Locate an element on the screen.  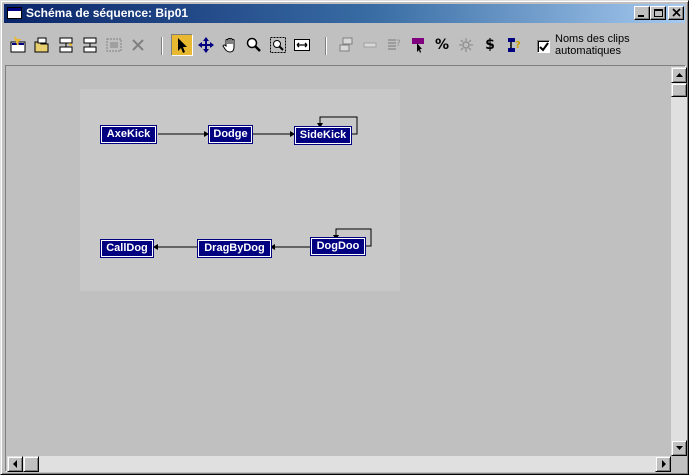
scroll-left-button is located at coordinates (15, 464).